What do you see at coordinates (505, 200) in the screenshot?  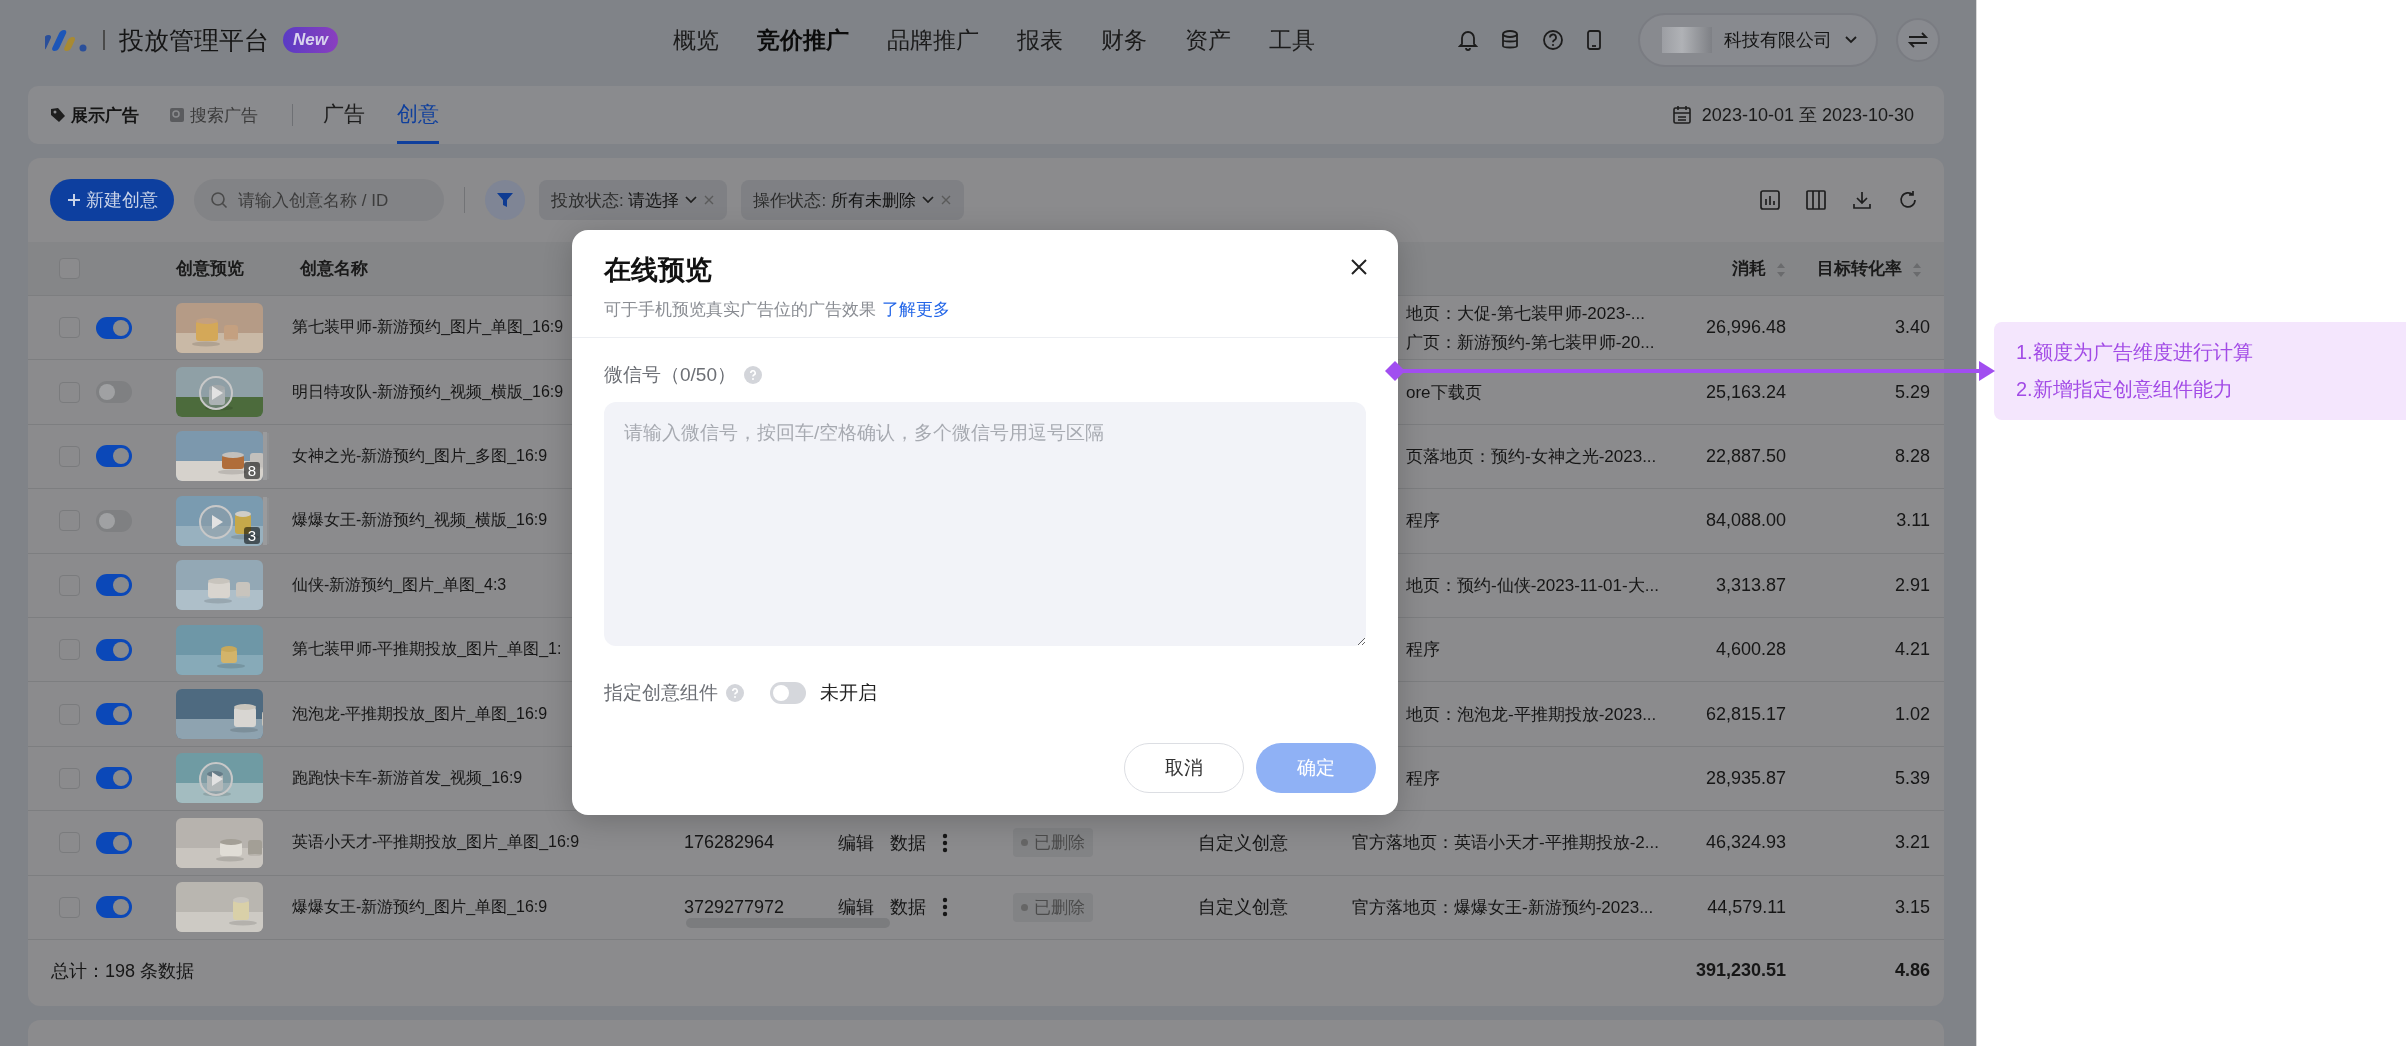 I see `filter-button` at bounding box center [505, 200].